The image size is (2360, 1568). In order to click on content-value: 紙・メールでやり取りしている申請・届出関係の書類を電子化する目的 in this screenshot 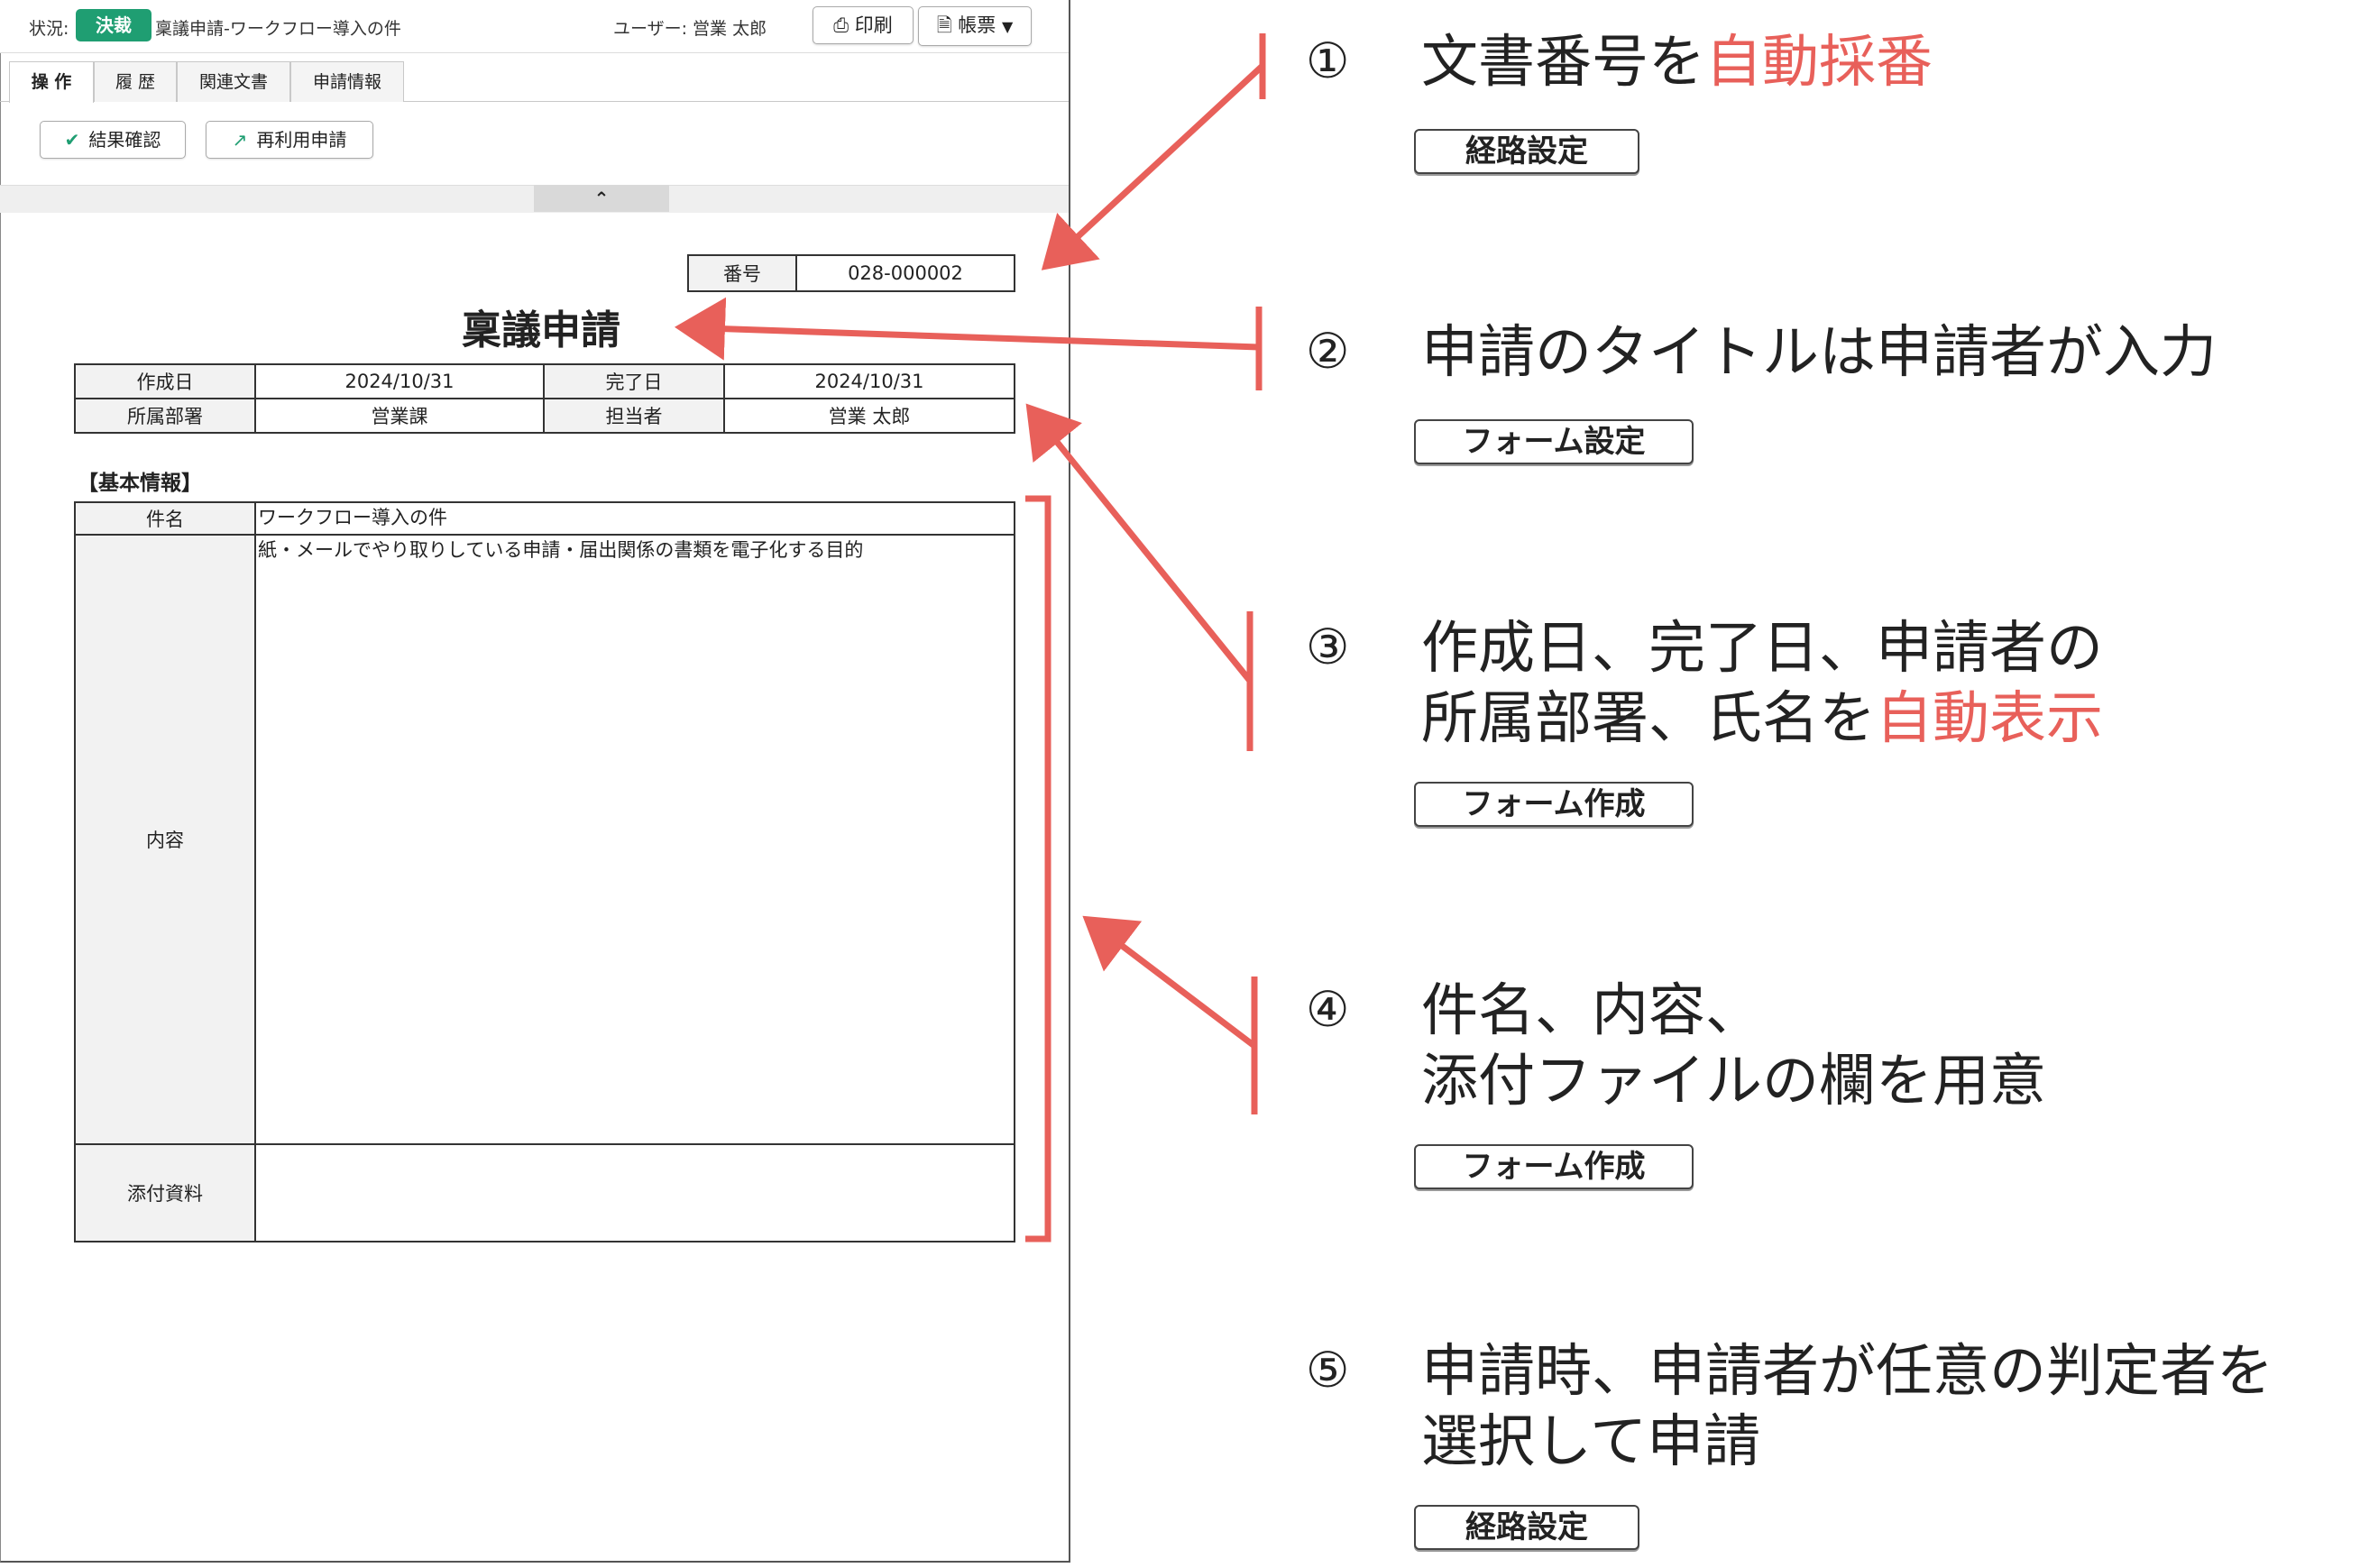, I will do `click(635, 839)`.